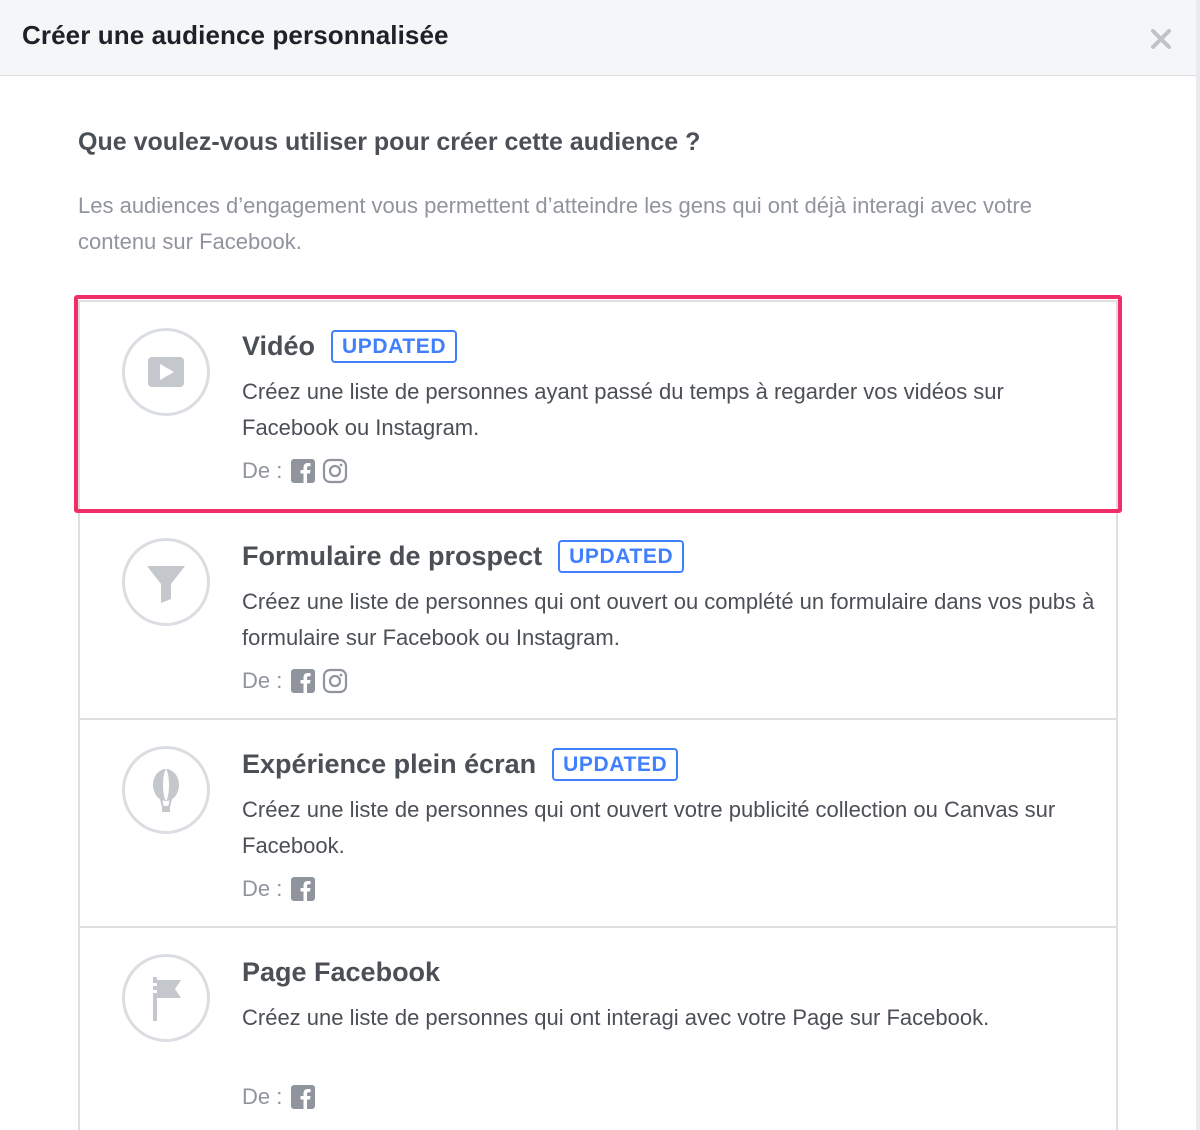 Image resolution: width=1200 pixels, height=1130 pixels. I want to click on option-title: Formulaire de prospect, so click(392, 555).